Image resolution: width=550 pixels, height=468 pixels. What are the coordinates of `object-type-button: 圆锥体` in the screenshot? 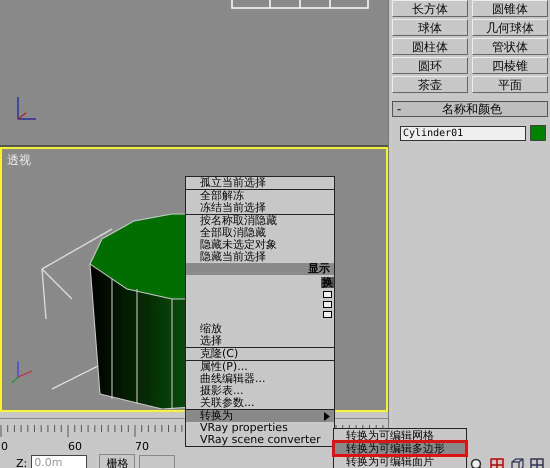 It's located at (510, 8).